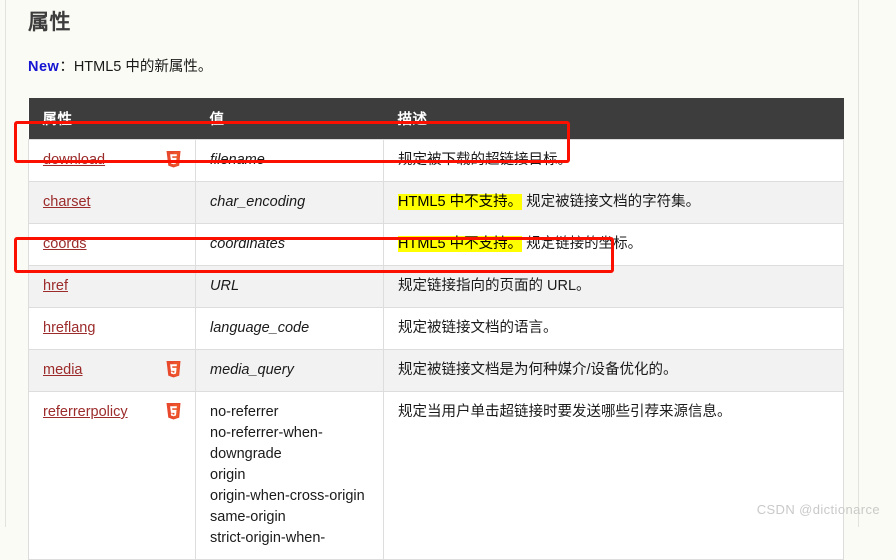 The width and height of the screenshot is (896, 560). What do you see at coordinates (248, 517) in the screenshot?
I see `value-option: same-origin` at bounding box center [248, 517].